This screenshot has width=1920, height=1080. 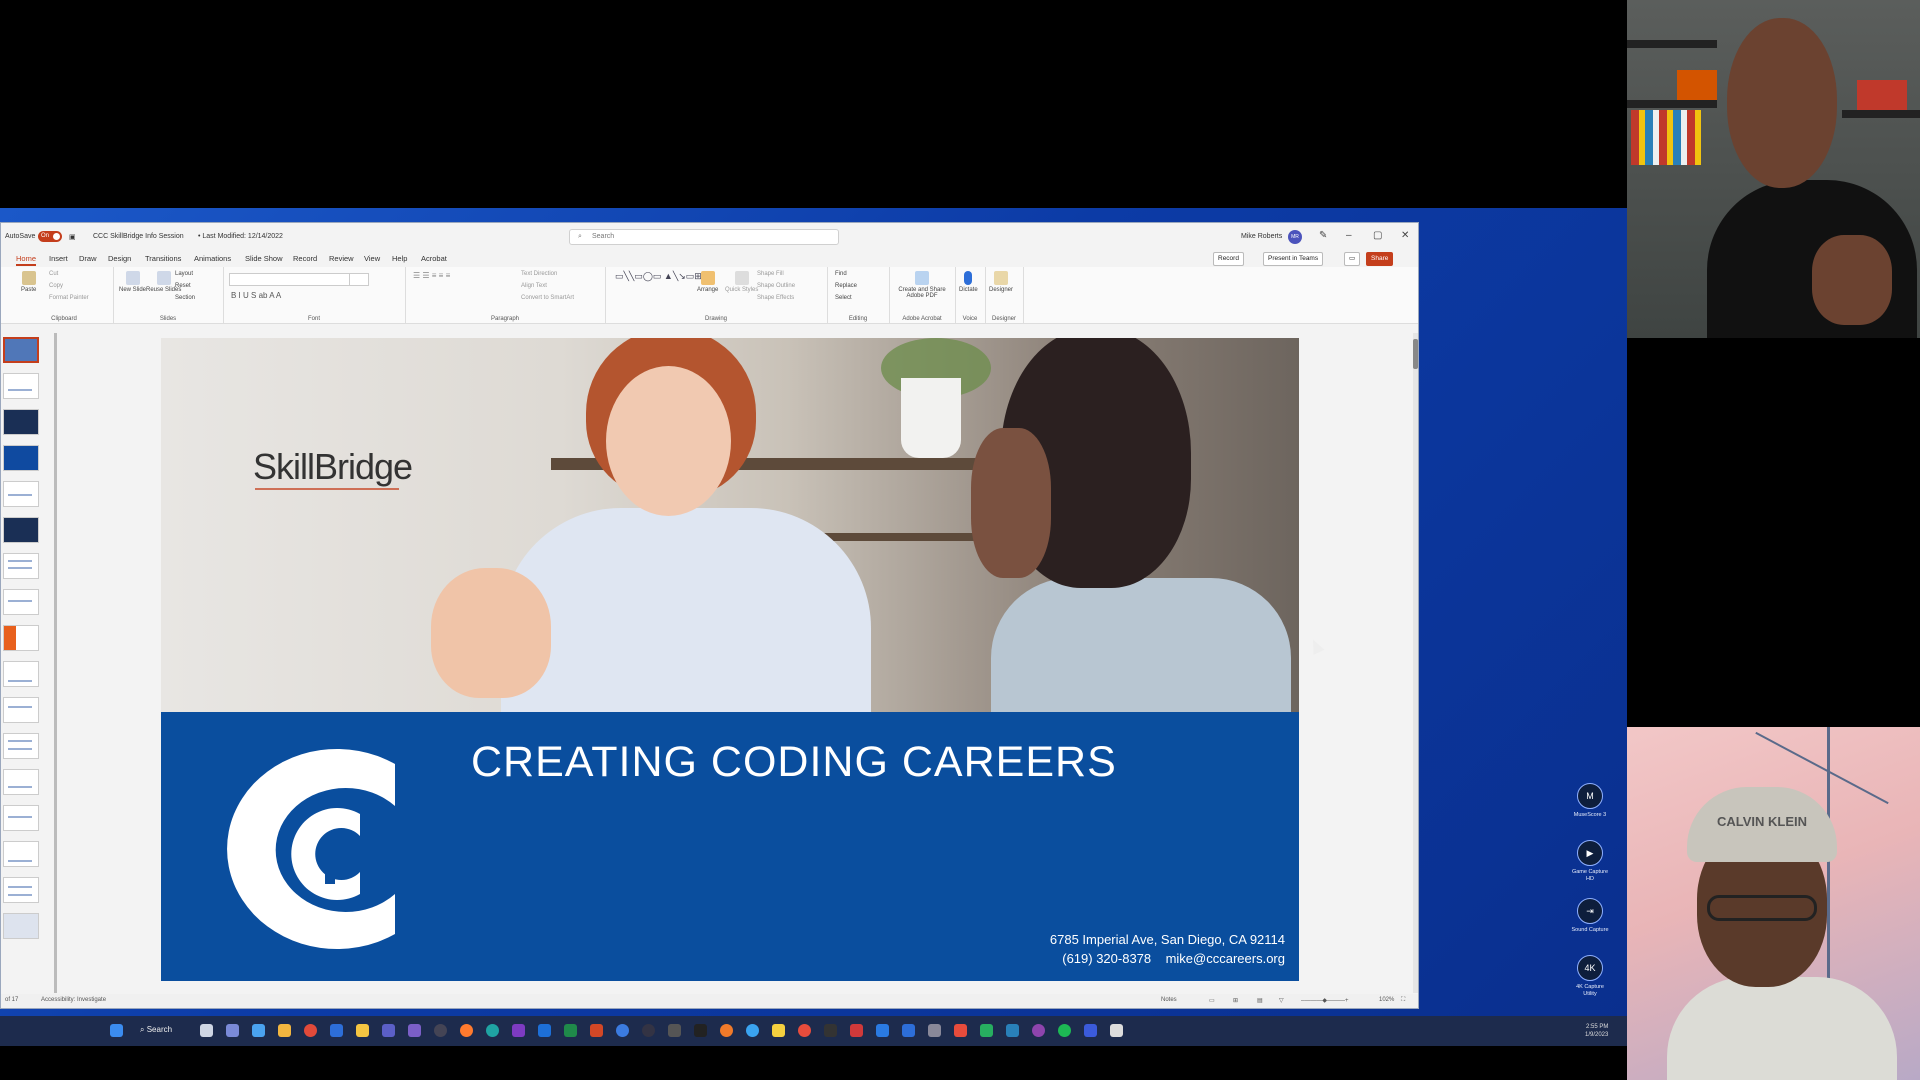 What do you see at coordinates (775, 298) in the screenshot?
I see `shape-effects-button: Shape Effects` at bounding box center [775, 298].